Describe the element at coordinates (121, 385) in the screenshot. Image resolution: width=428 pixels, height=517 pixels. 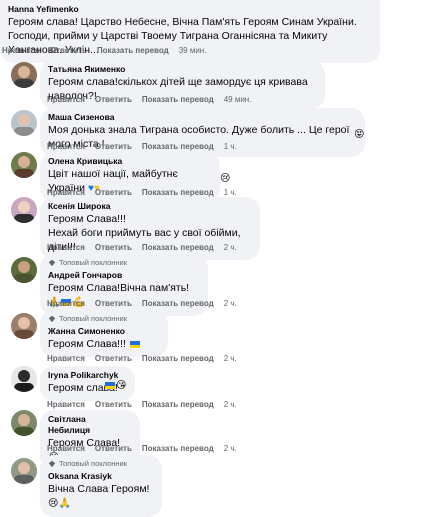
I see `laugh-face-icon: 😘` at that location.